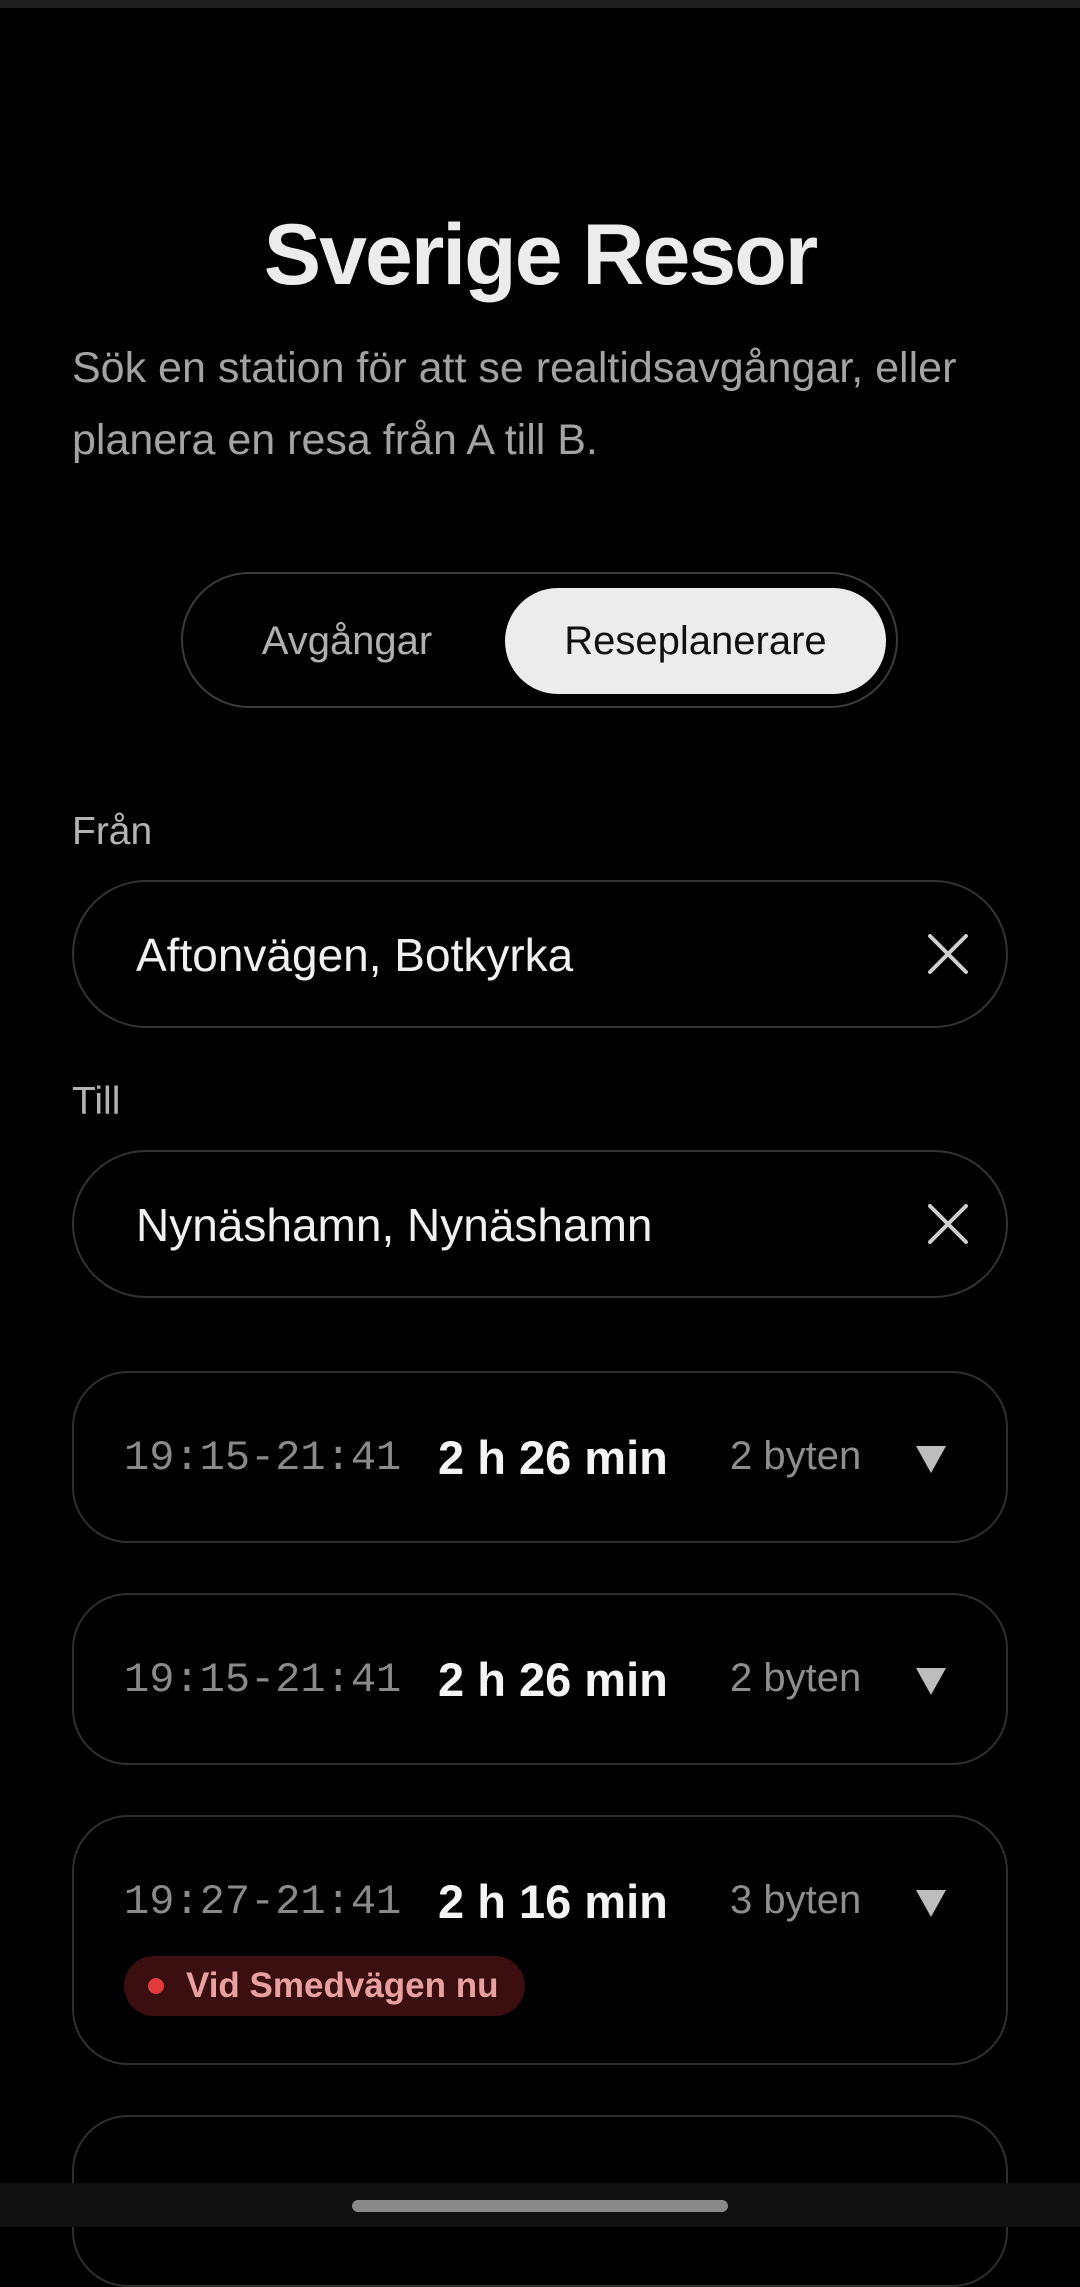 The width and height of the screenshot is (1080, 2287). Describe the element at coordinates (695, 641) in the screenshot. I see `tab-trip-planner: Reseplanerare` at that location.